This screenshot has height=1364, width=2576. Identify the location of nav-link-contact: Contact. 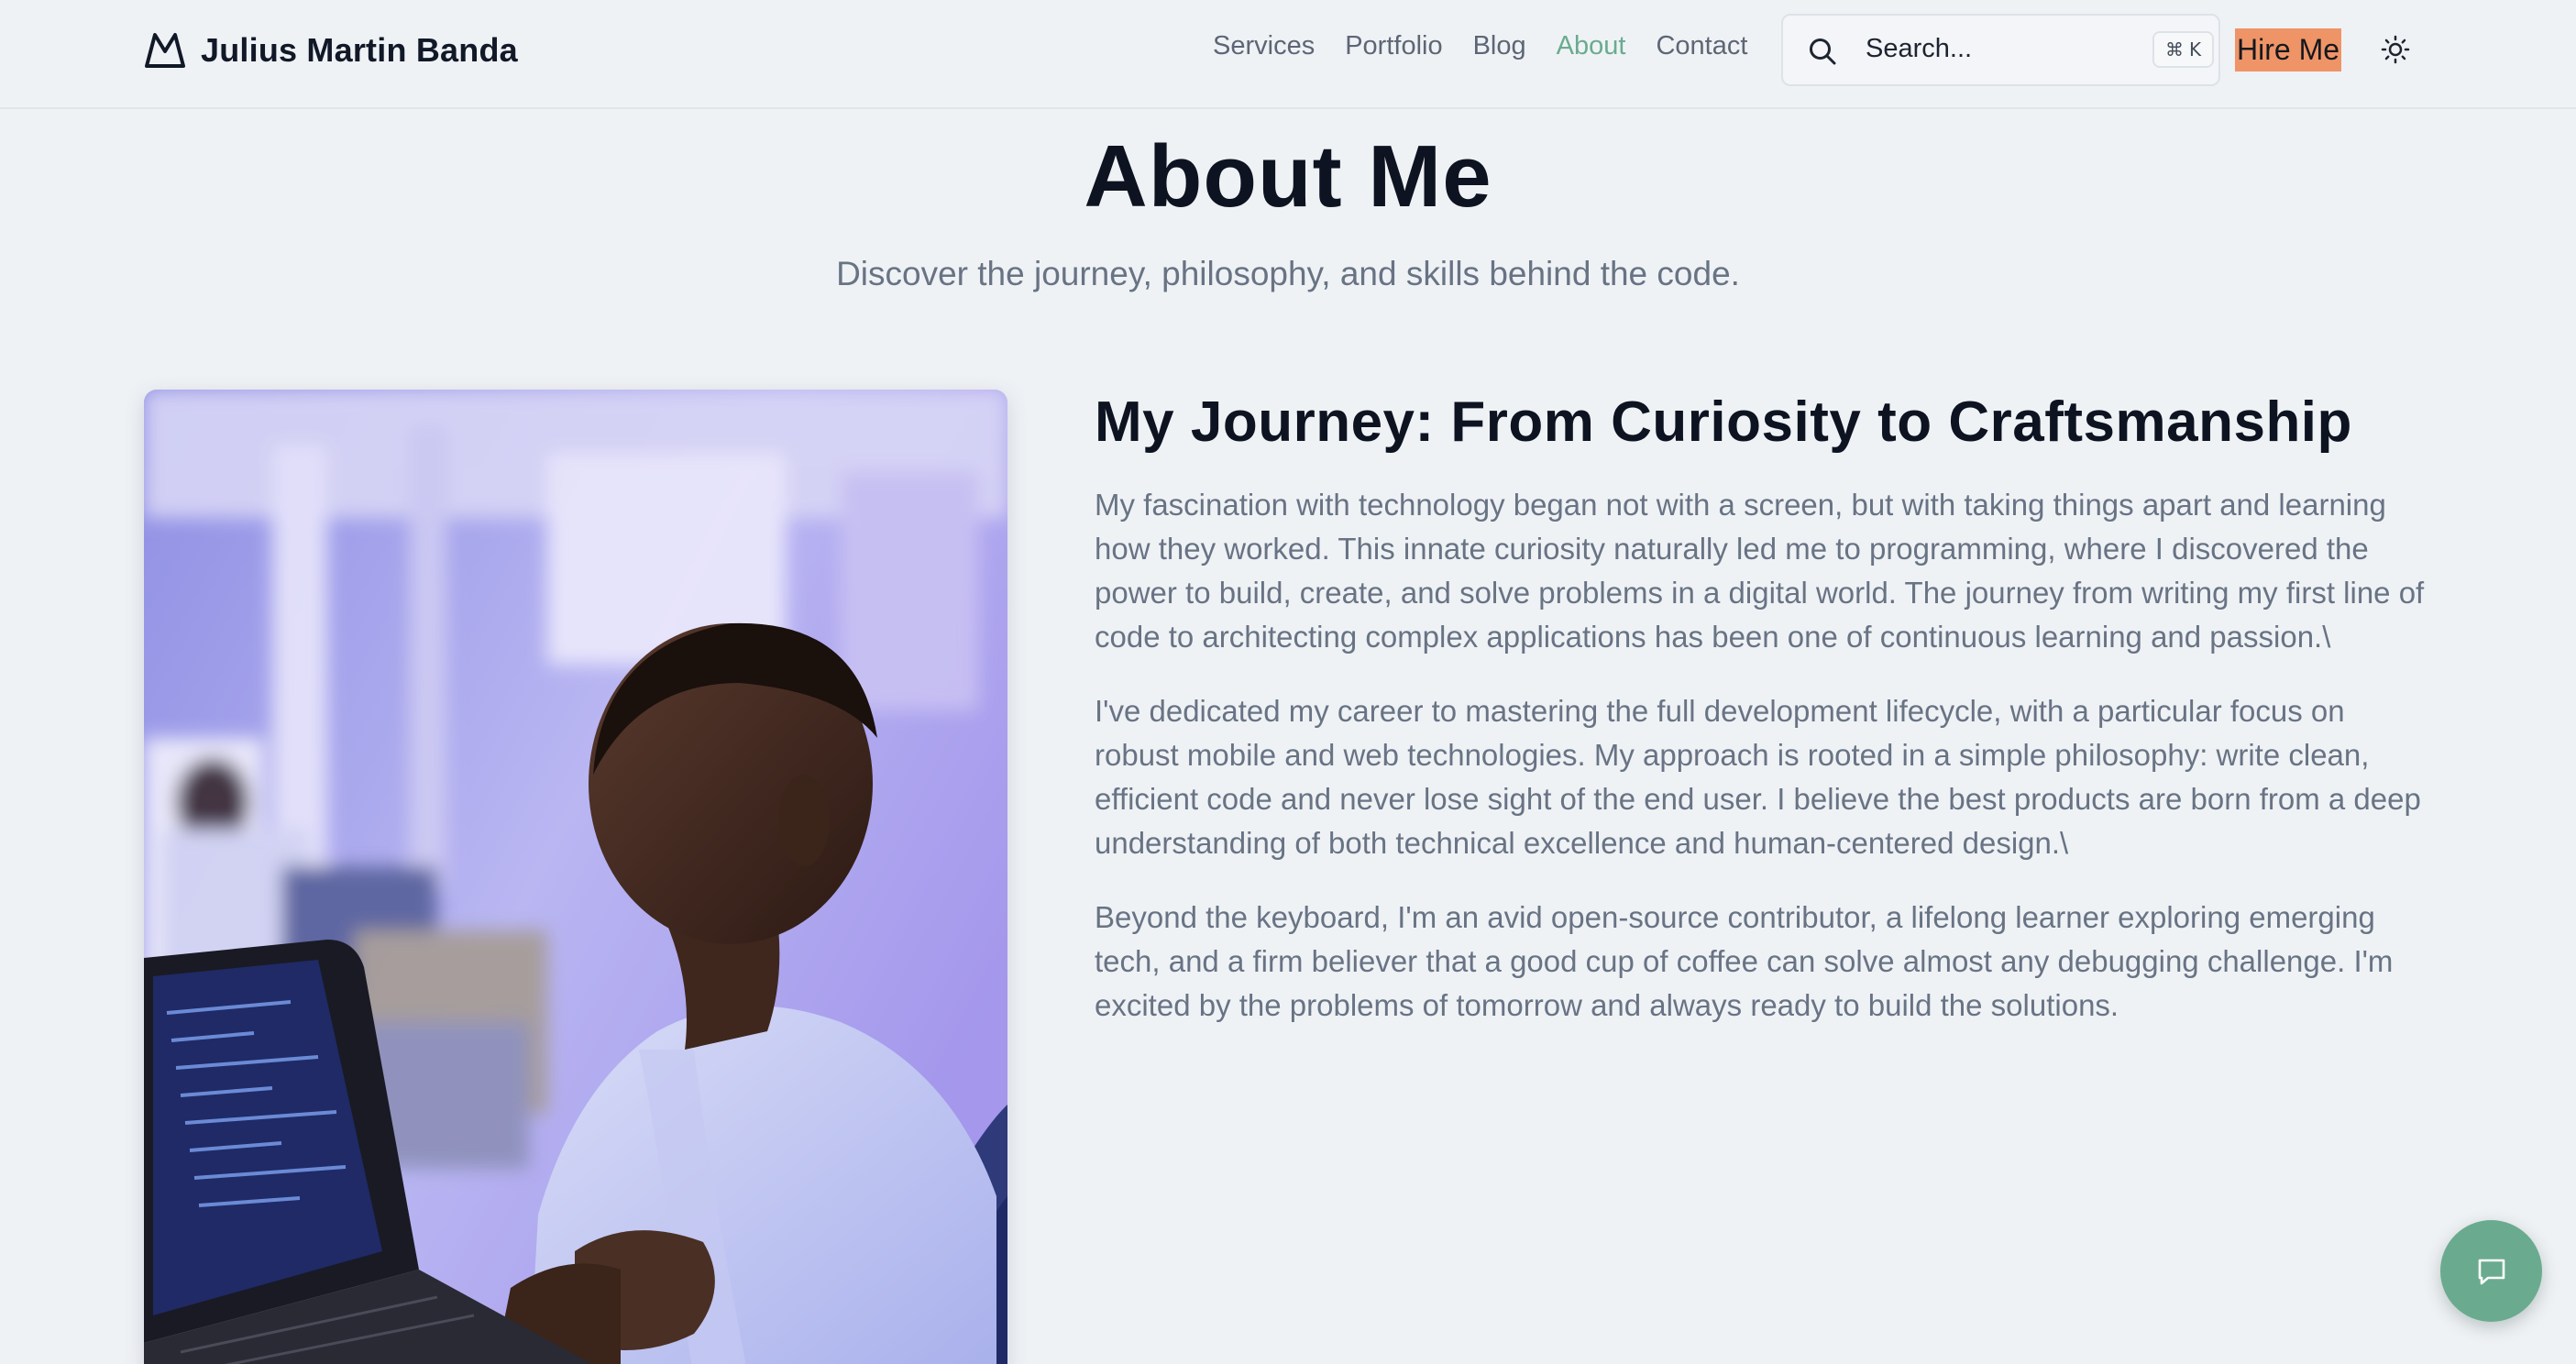
(1701, 46).